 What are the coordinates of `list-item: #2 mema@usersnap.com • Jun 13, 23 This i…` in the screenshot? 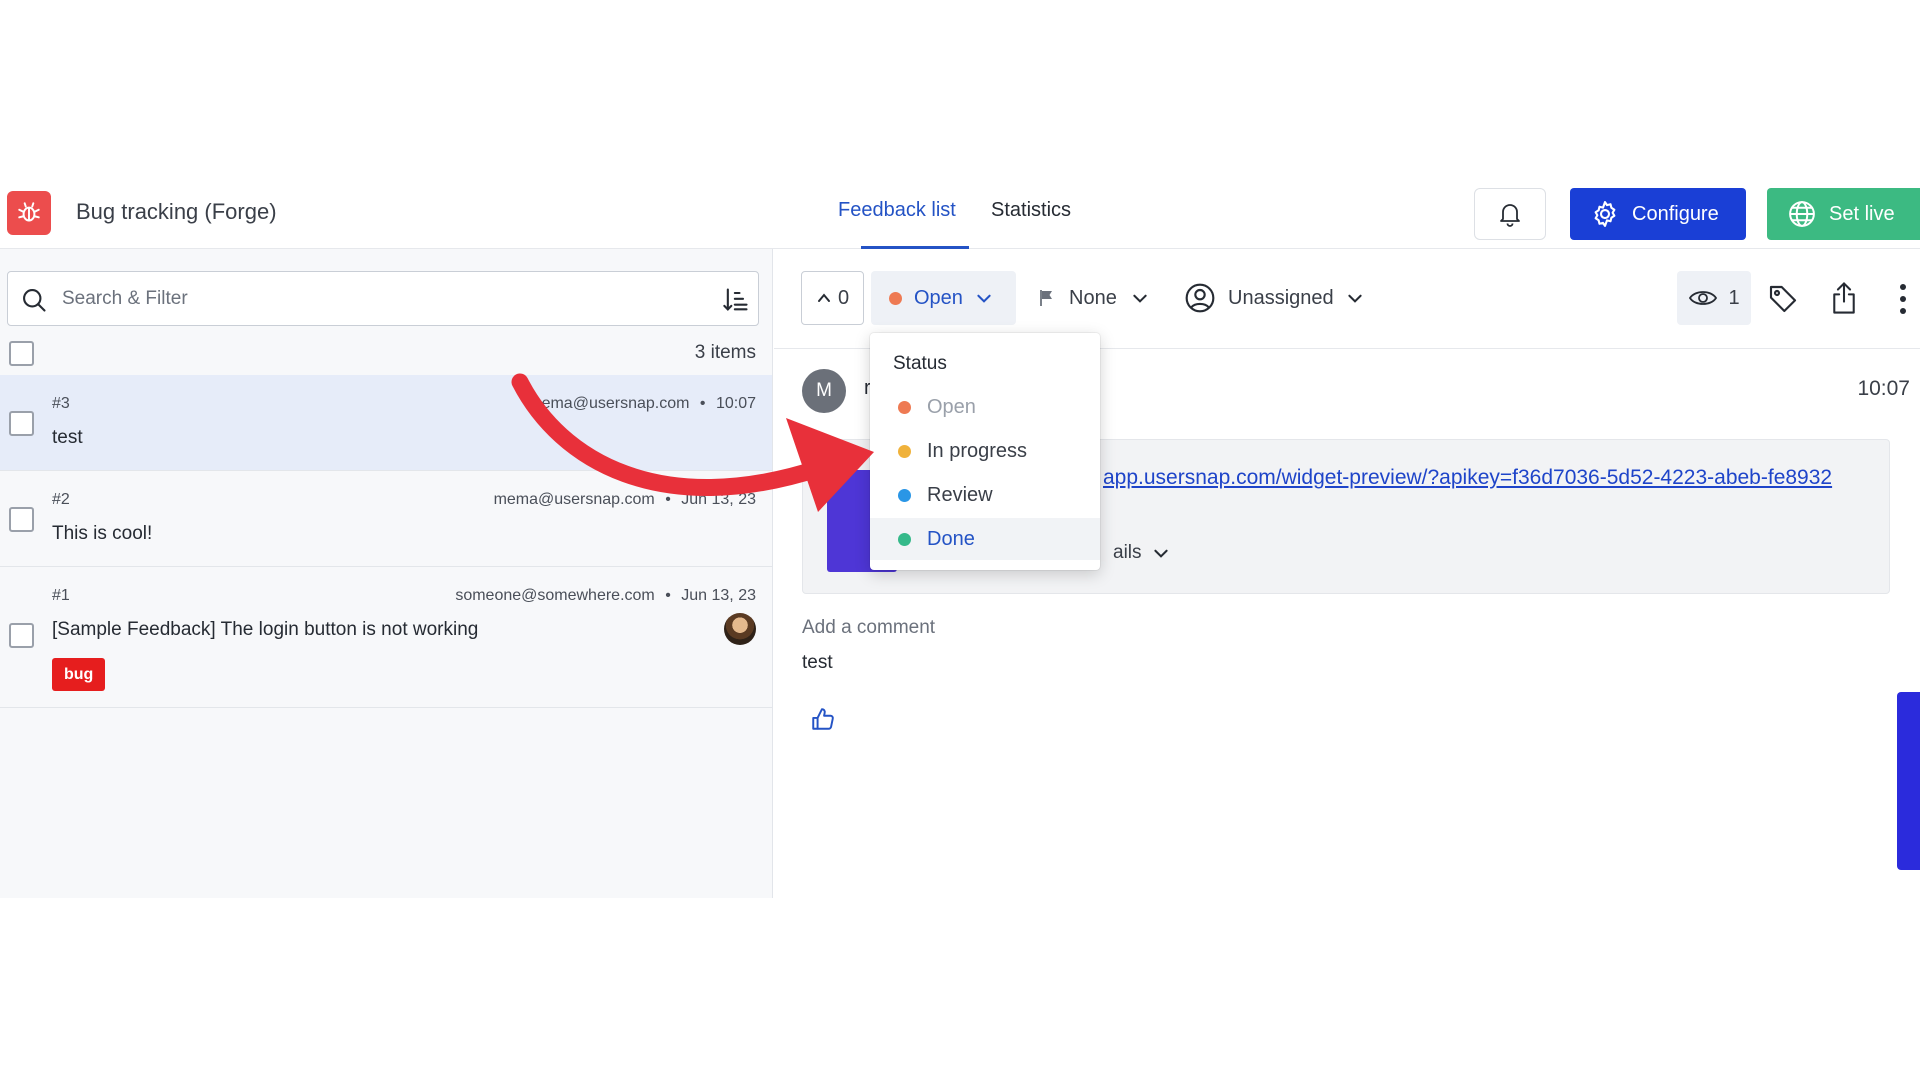 It's located at (386, 519).